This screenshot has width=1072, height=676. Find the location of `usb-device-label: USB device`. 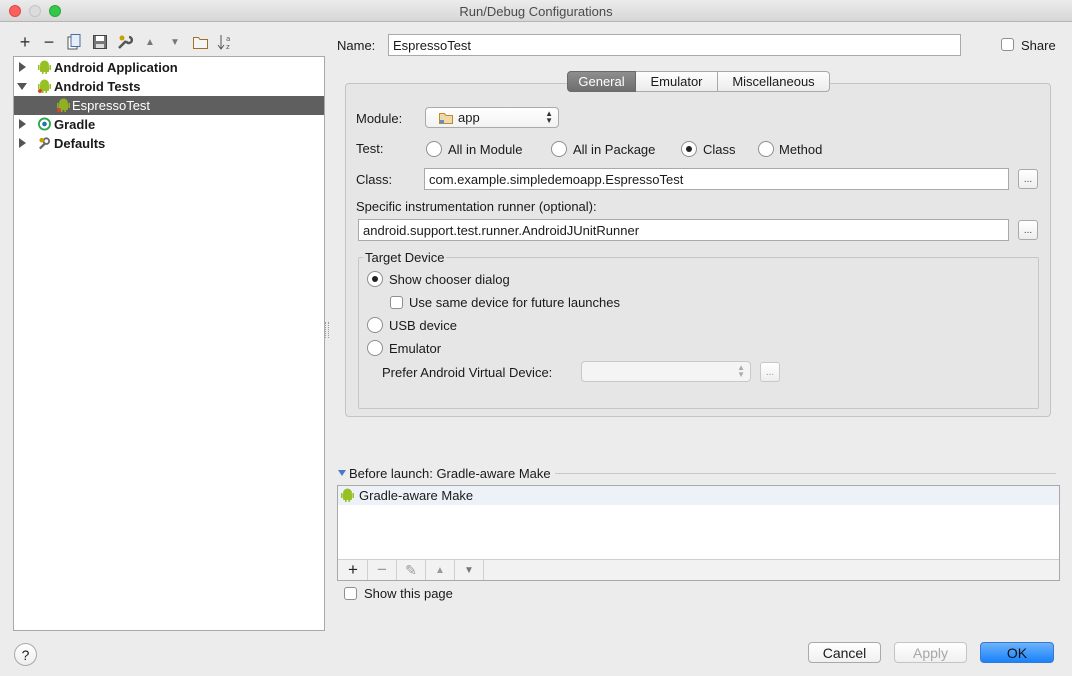

usb-device-label: USB device is located at coordinates (423, 325).